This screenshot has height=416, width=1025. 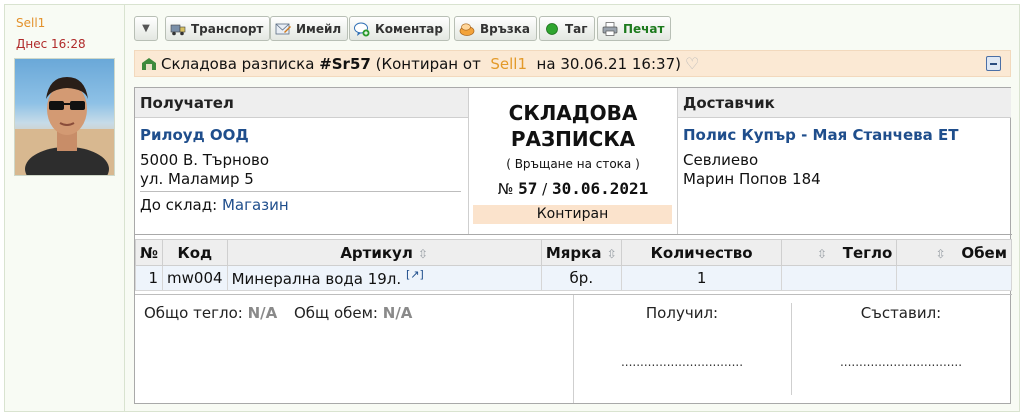 I want to click on comment-label: Коментар, so click(x=409, y=28).